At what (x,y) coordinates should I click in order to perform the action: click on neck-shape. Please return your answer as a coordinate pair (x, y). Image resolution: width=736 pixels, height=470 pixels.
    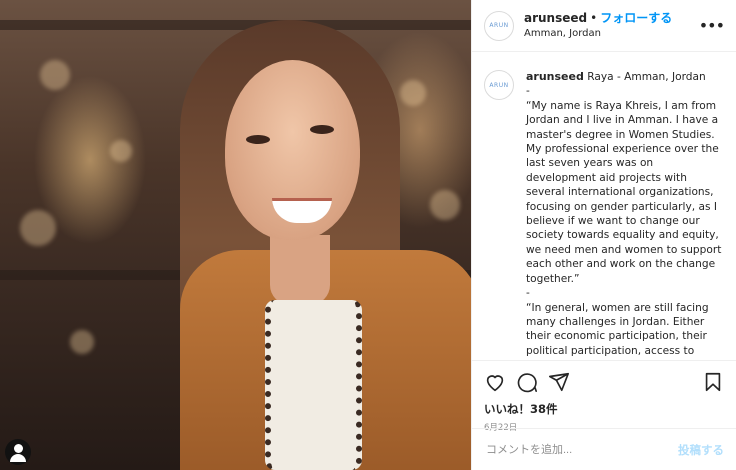
    Looking at the image, I should click on (300, 270).